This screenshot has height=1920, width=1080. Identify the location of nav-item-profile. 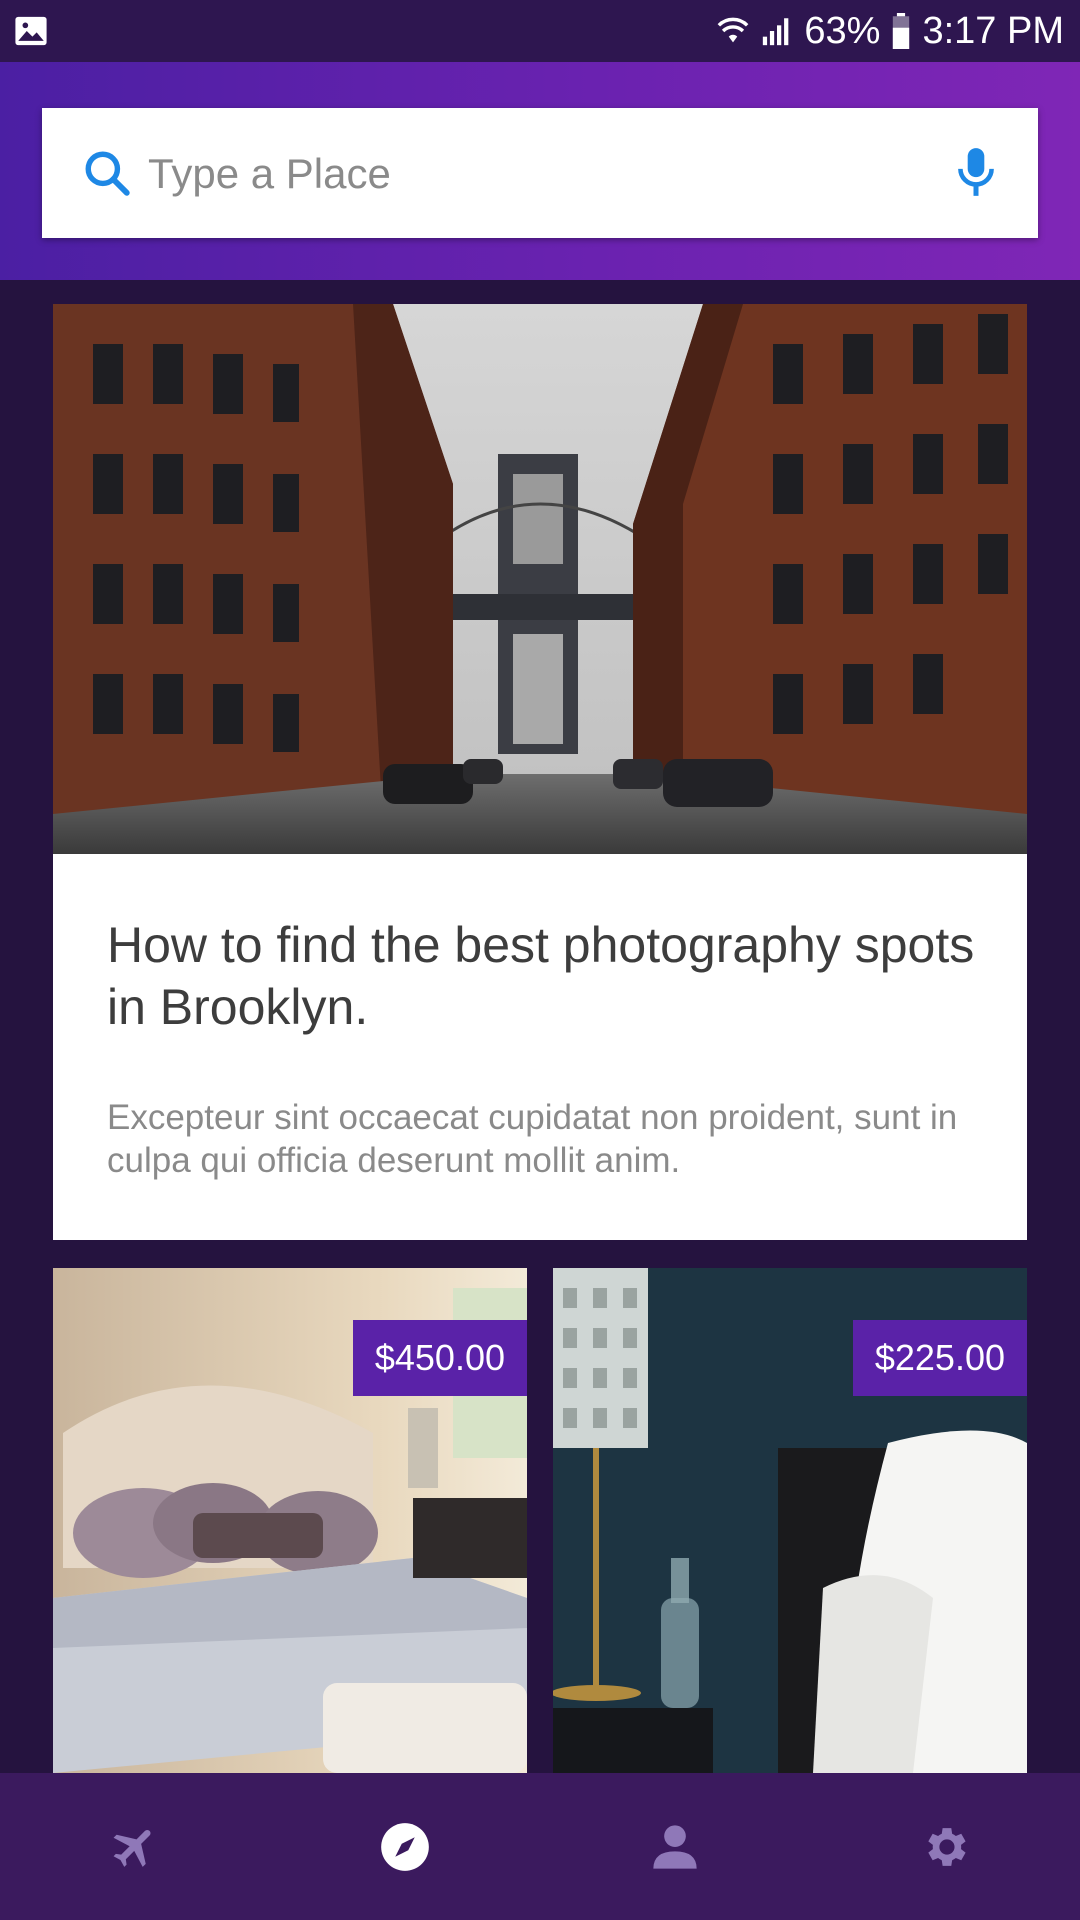
(675, 1846).